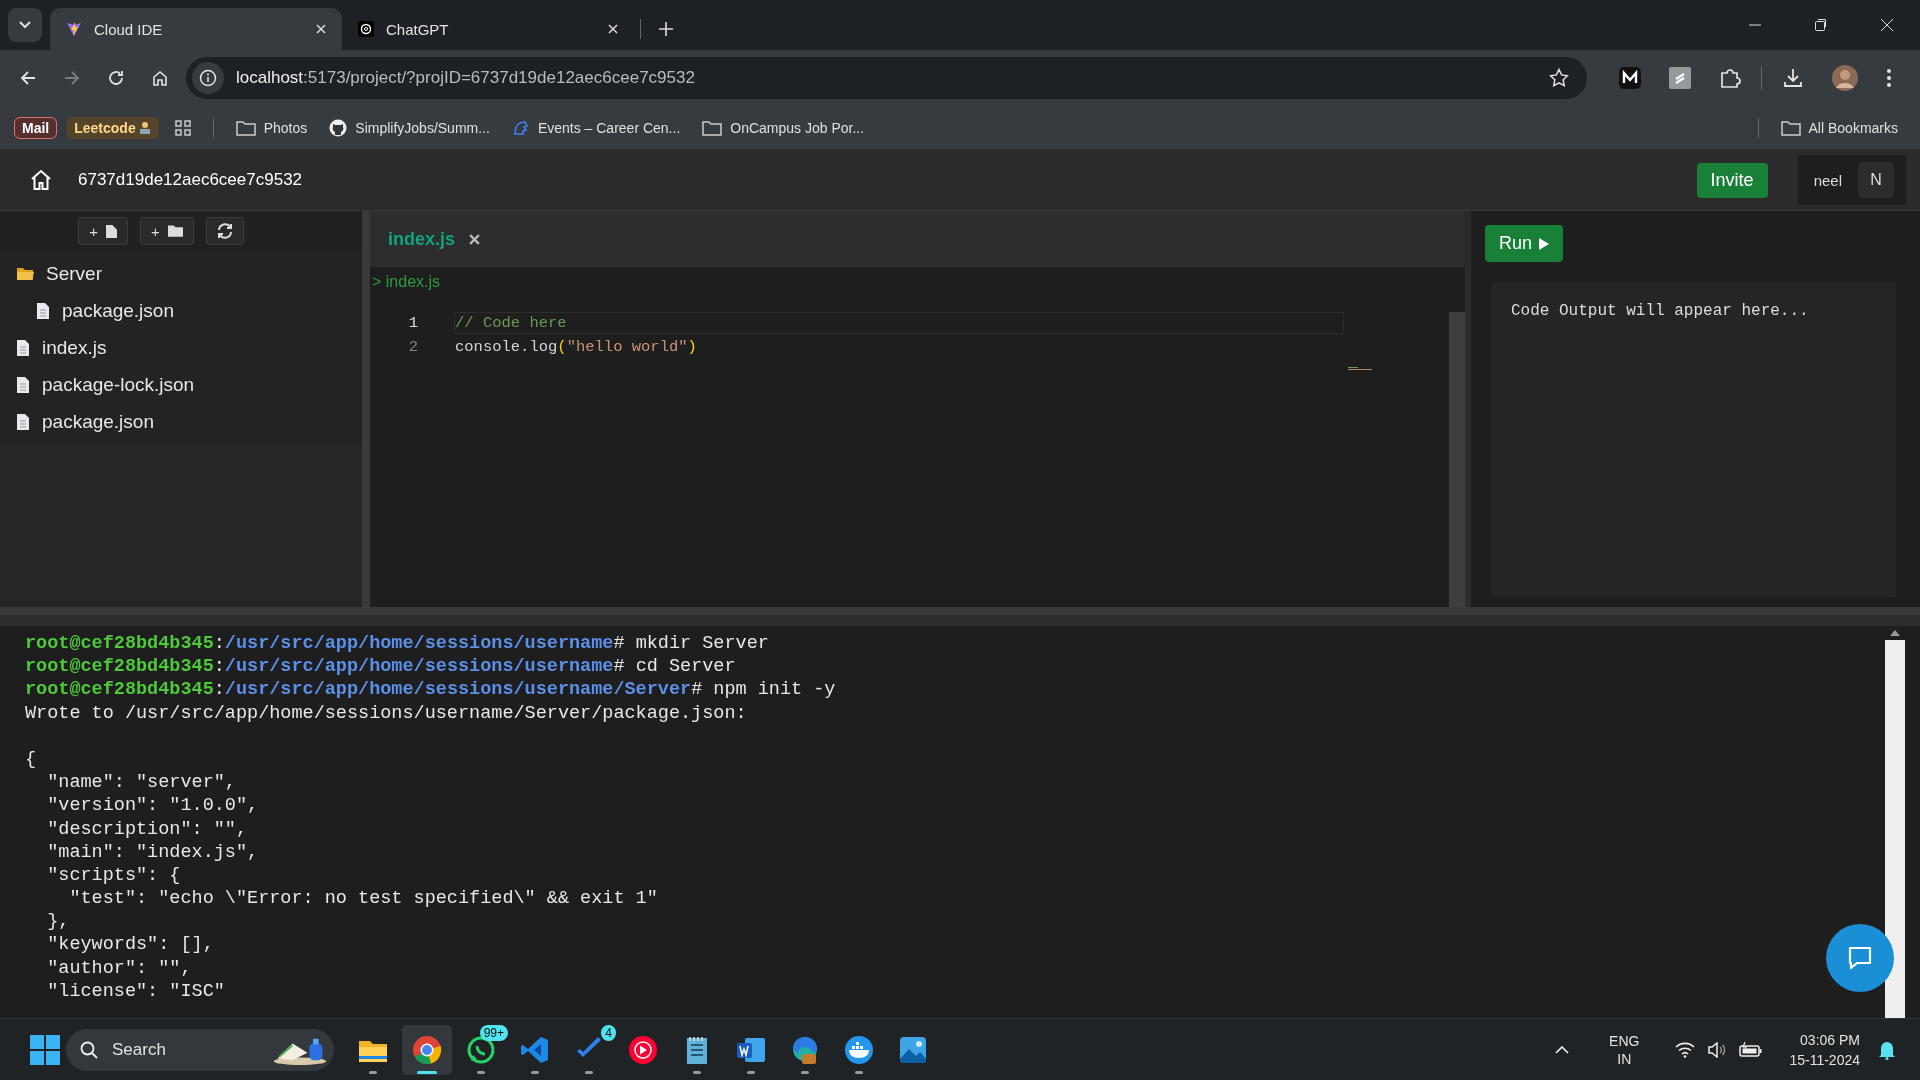 Image resolution: width=1920 pixels, height=1080 pixels. I want to click on terminal-line: },, so click(58, 922).